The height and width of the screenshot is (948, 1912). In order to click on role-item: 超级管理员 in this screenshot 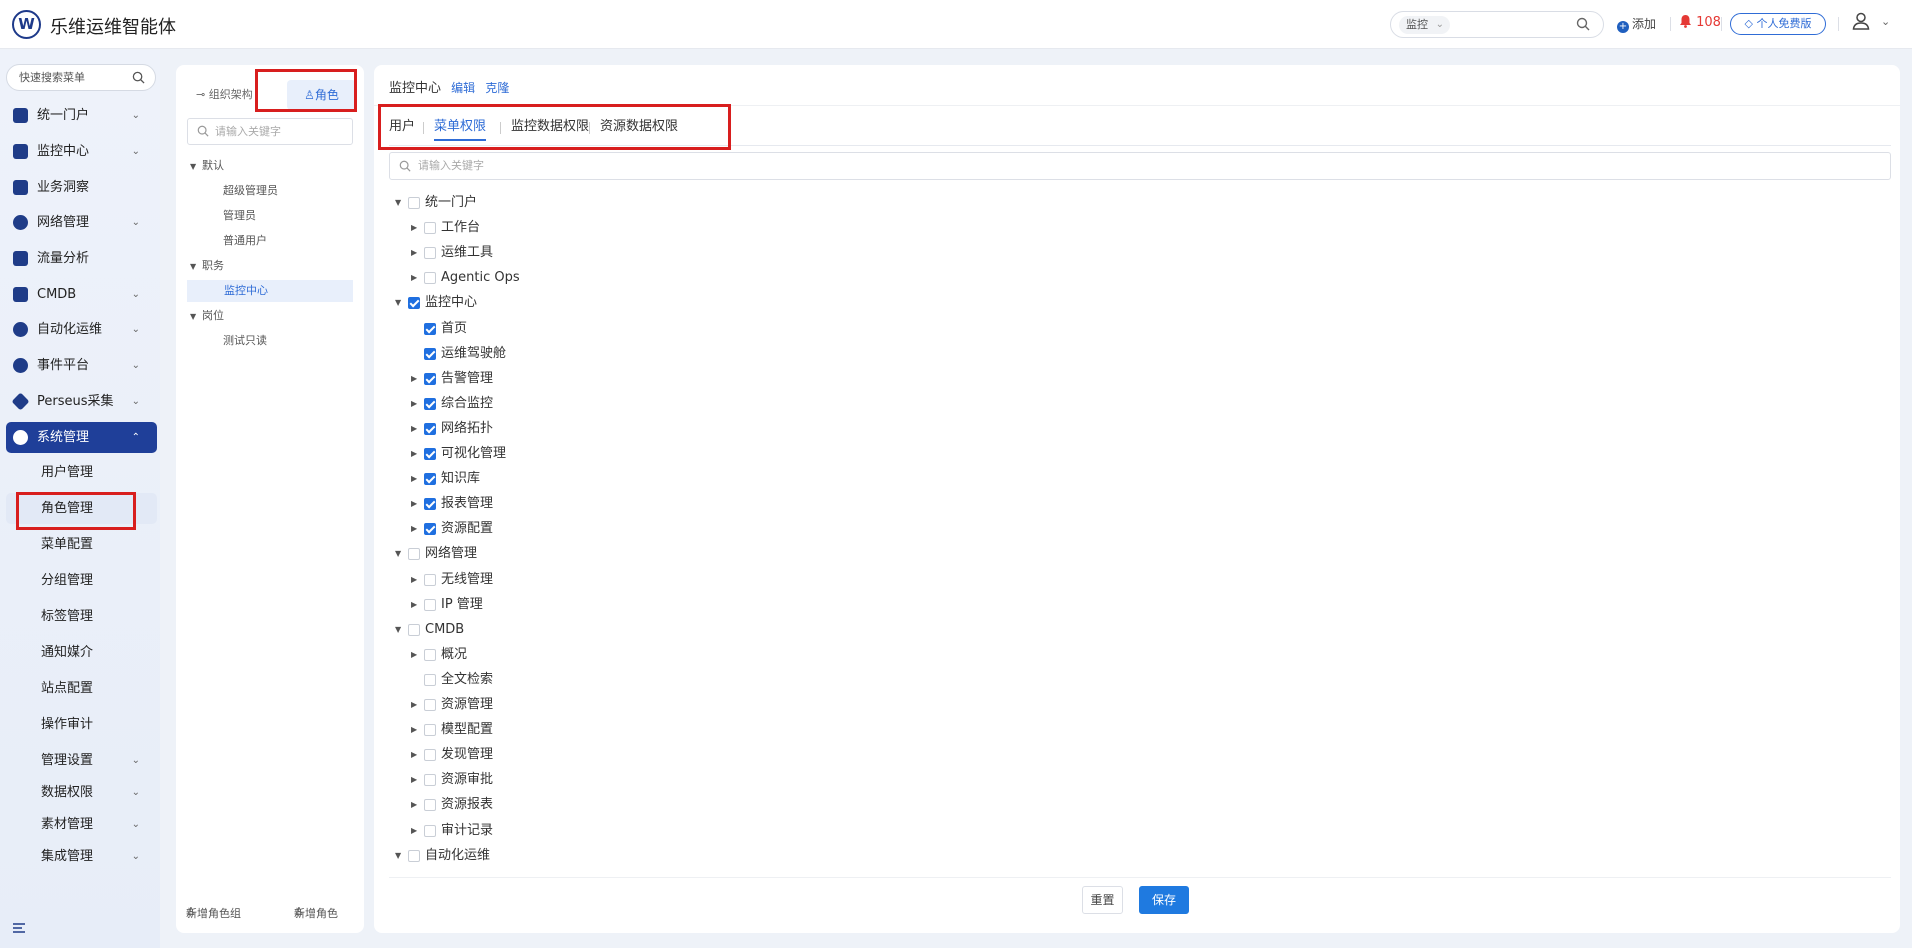, I will do `click(250, 191)`.